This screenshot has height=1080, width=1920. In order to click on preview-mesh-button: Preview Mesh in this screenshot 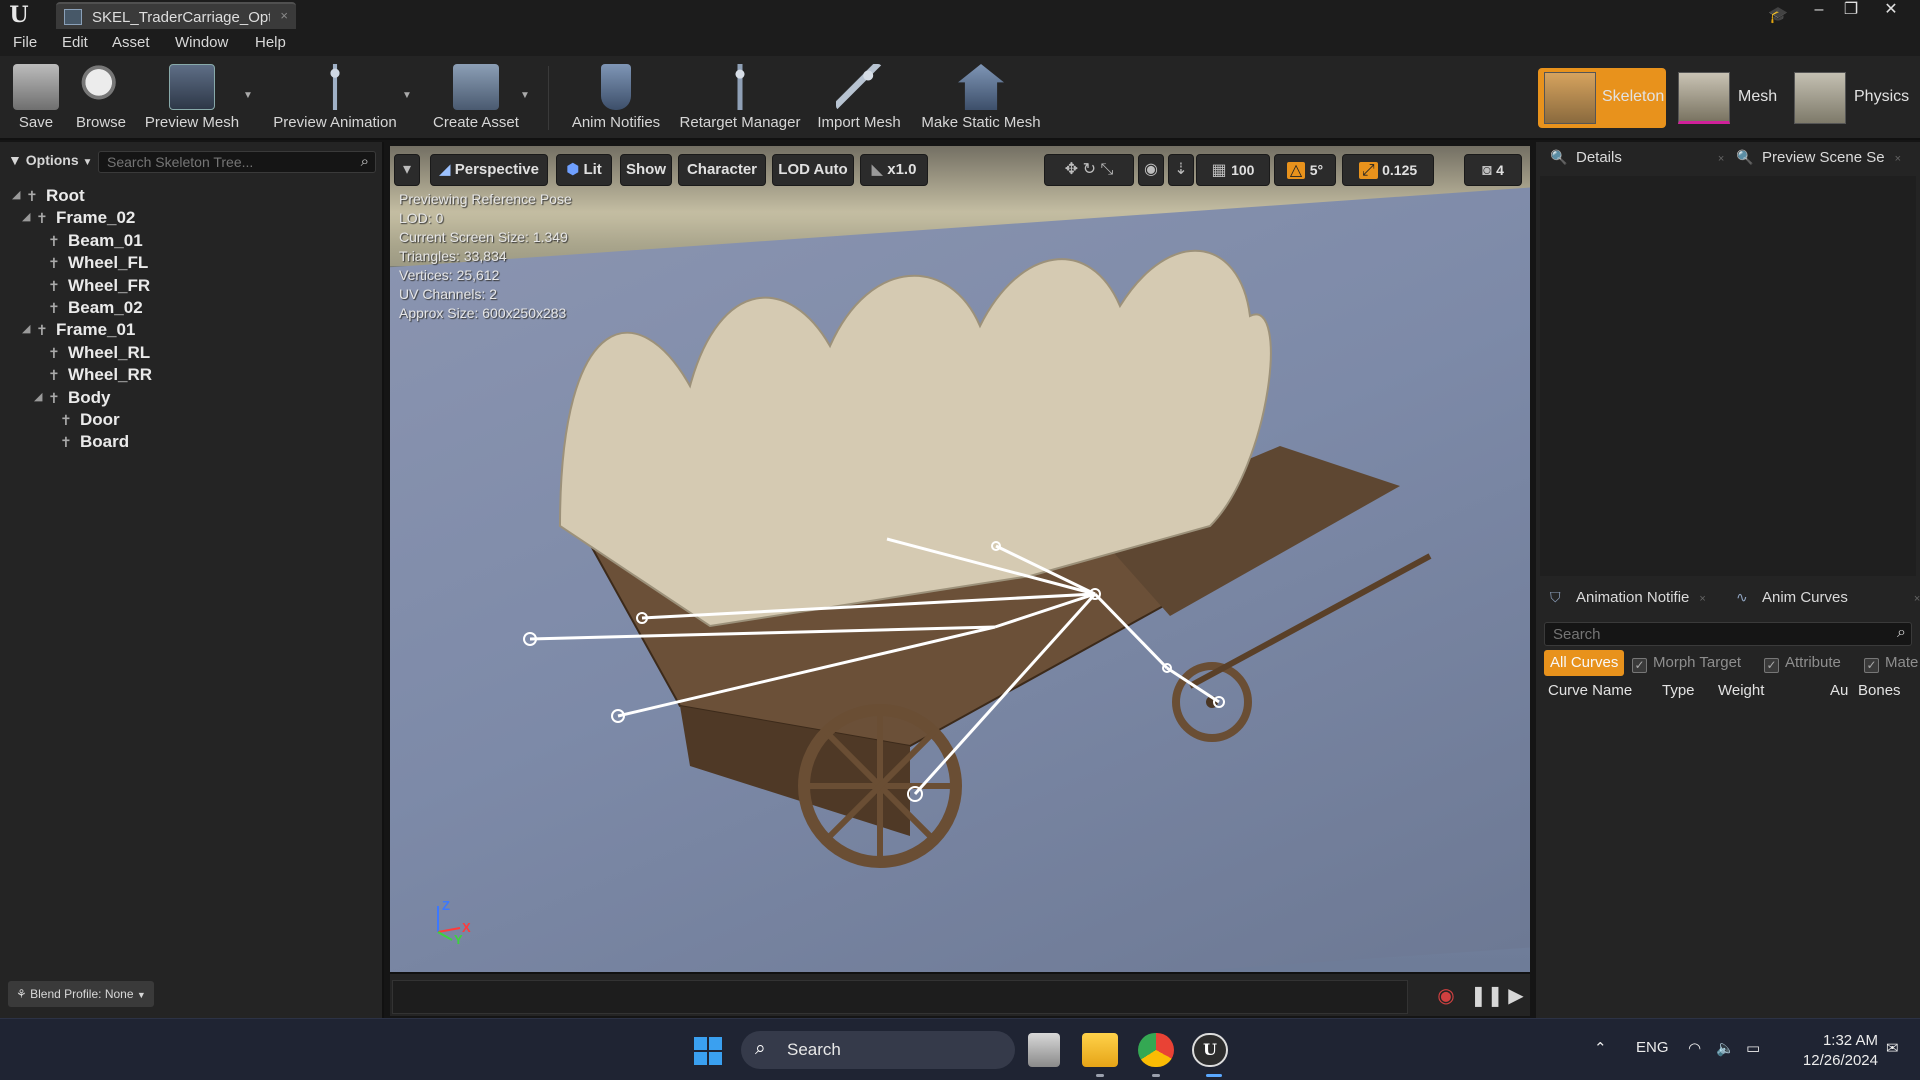, I will do `click(192, 98)`.